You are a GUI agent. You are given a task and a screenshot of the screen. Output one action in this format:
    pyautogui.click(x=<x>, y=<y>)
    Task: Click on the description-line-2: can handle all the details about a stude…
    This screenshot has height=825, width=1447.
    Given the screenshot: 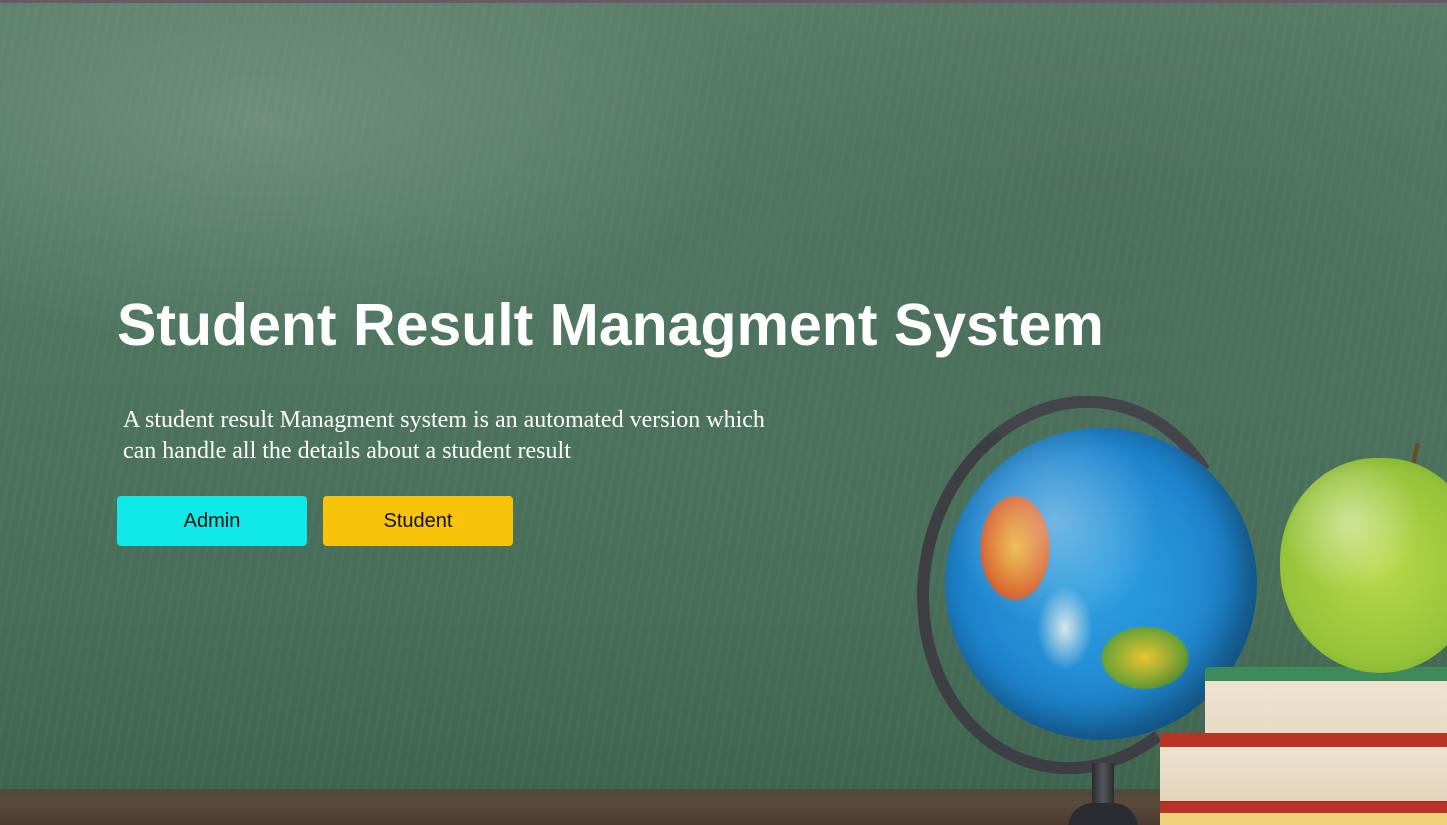 What is the action you would take?
    pyautogui.click(x=347, y=451)
    